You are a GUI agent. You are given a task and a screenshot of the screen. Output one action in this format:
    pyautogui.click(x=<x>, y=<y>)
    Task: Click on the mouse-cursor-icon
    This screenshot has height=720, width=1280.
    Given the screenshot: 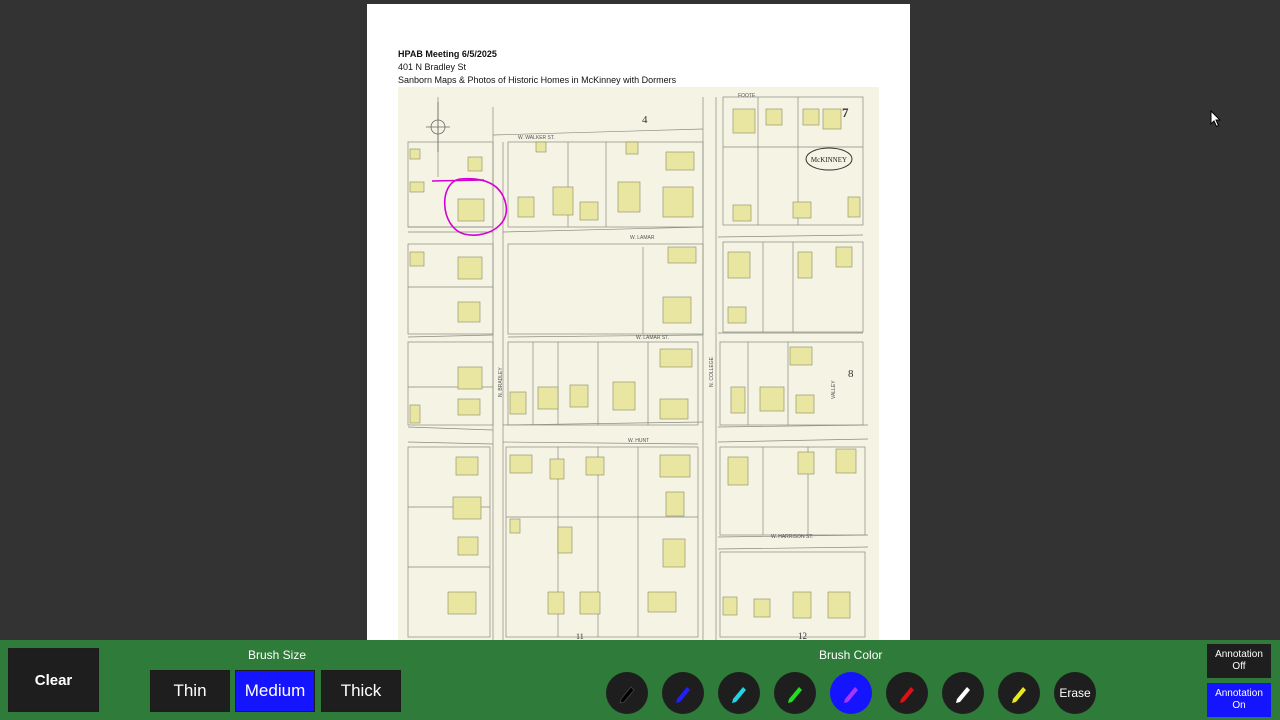 What is the action you would take?
    pyautogui.click(x=1216, y=119)
    